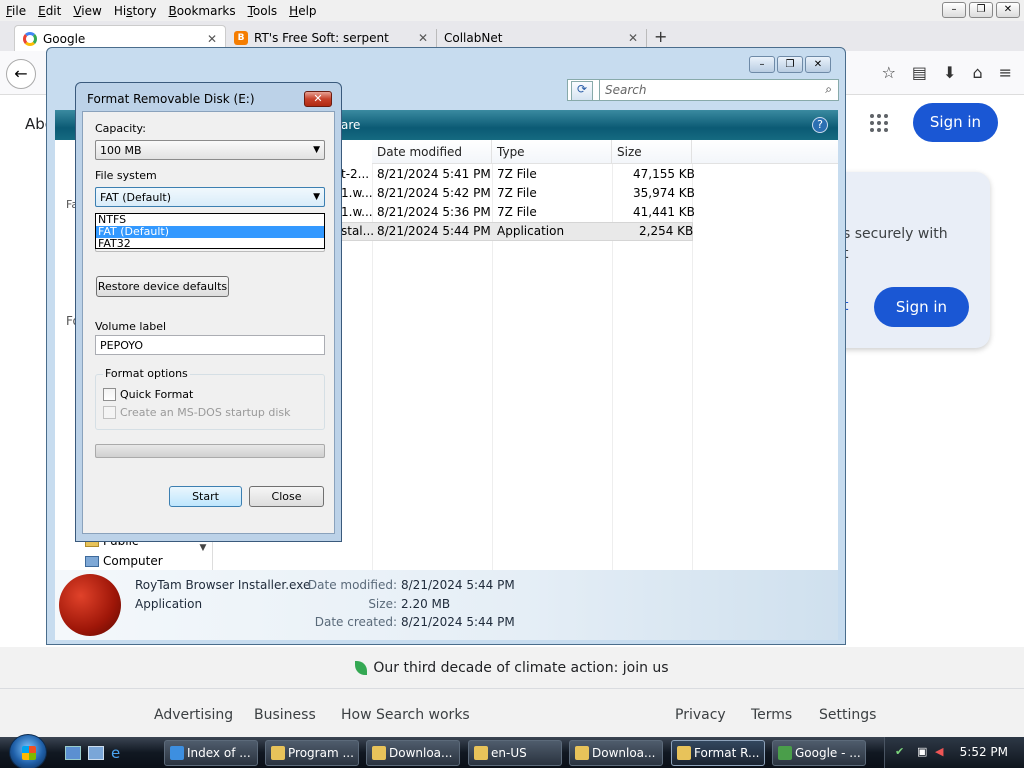  I want to click on details-date-modified: 8/21/2024 5:44 PM, so click(458, 585).